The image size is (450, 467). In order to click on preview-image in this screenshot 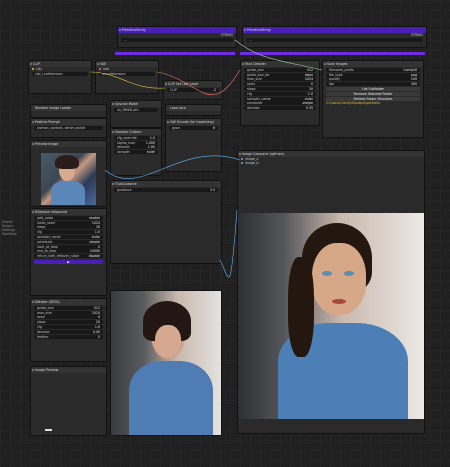, I will do `click(68, 179)`.